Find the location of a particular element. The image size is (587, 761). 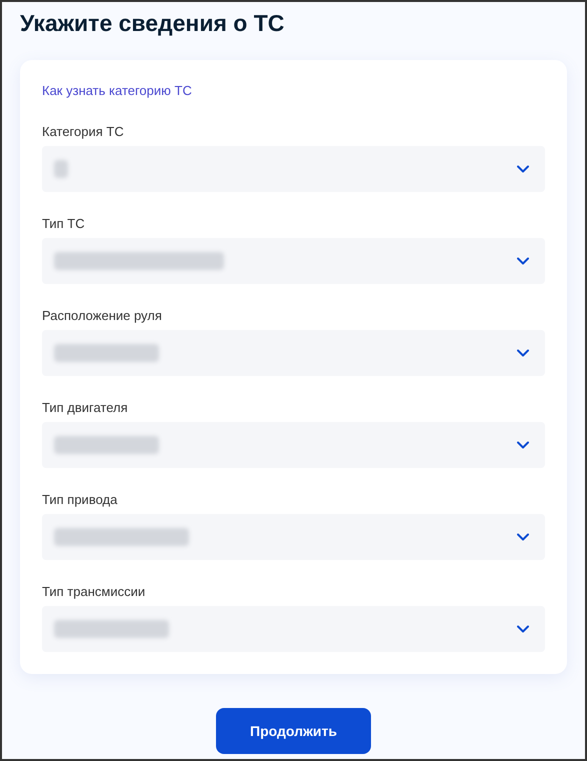

field-label: Тип привода is located at coordinates (80, 500).